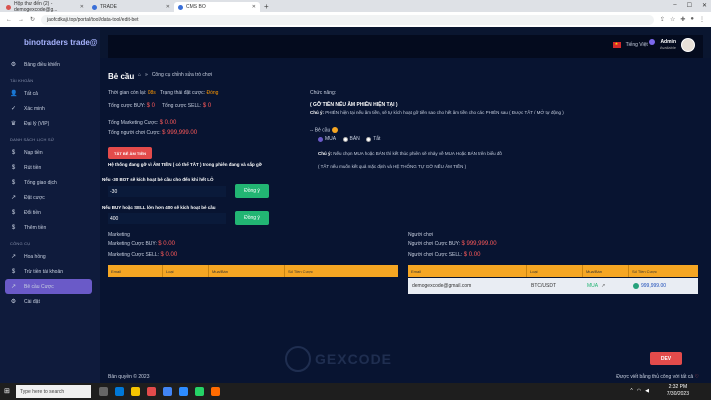  I want to click on rule1-save-button: Đồng ý, so click(252, 191).